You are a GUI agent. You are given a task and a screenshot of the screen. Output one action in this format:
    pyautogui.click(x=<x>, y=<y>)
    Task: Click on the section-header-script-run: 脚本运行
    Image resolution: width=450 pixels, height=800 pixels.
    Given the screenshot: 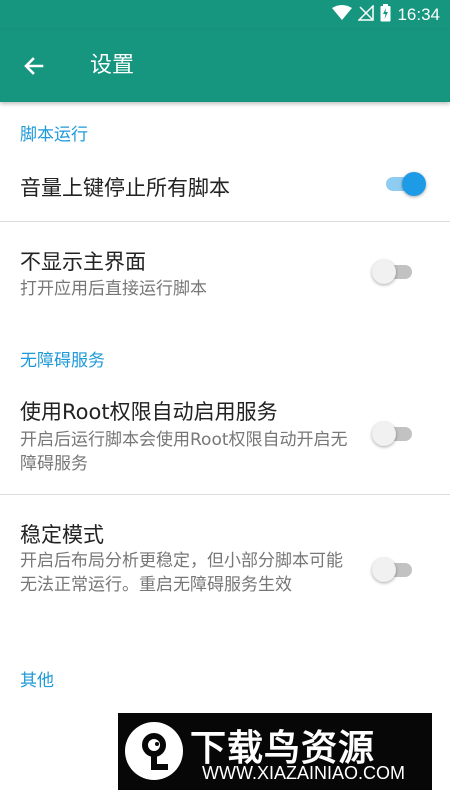 What is the action you would take?
    pyautogui.click(x=54, y=135)
    